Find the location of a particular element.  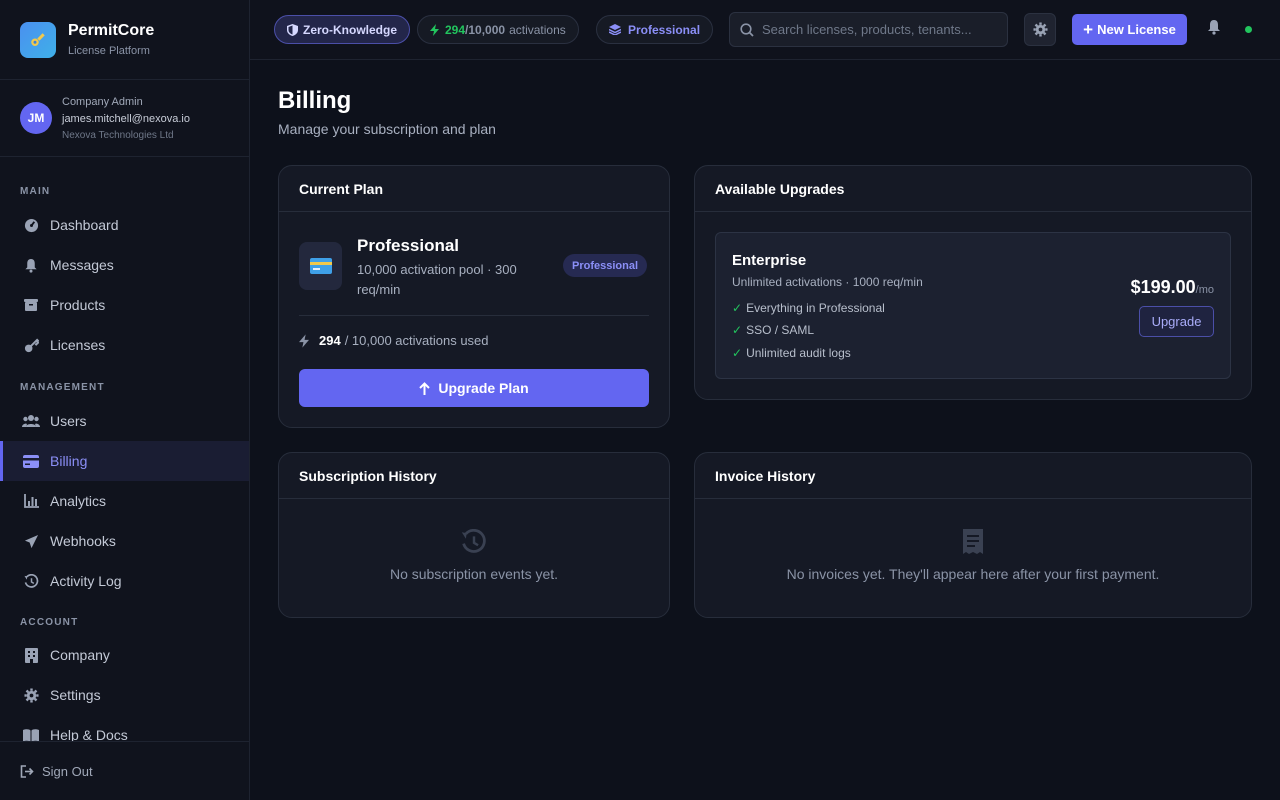

sidebar-item-billing: Billing is located at coordinates (124, 461).